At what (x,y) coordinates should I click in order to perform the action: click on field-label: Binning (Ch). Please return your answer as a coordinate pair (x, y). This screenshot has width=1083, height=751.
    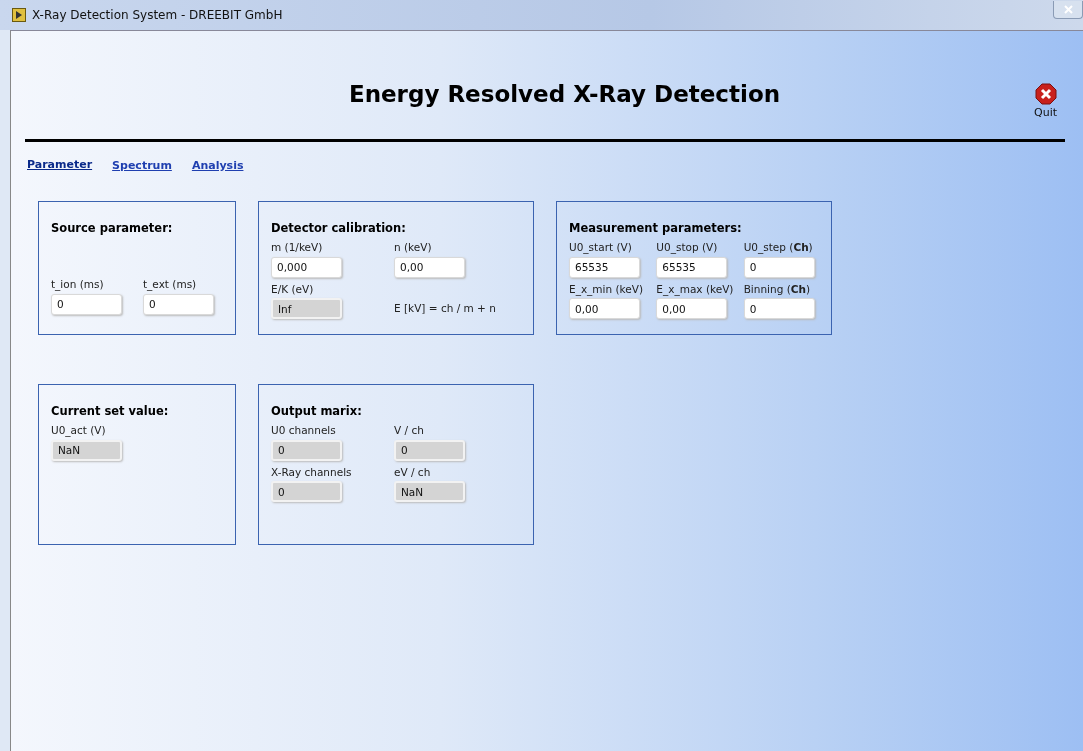
    Looking at the image, I should click on (777, 289).